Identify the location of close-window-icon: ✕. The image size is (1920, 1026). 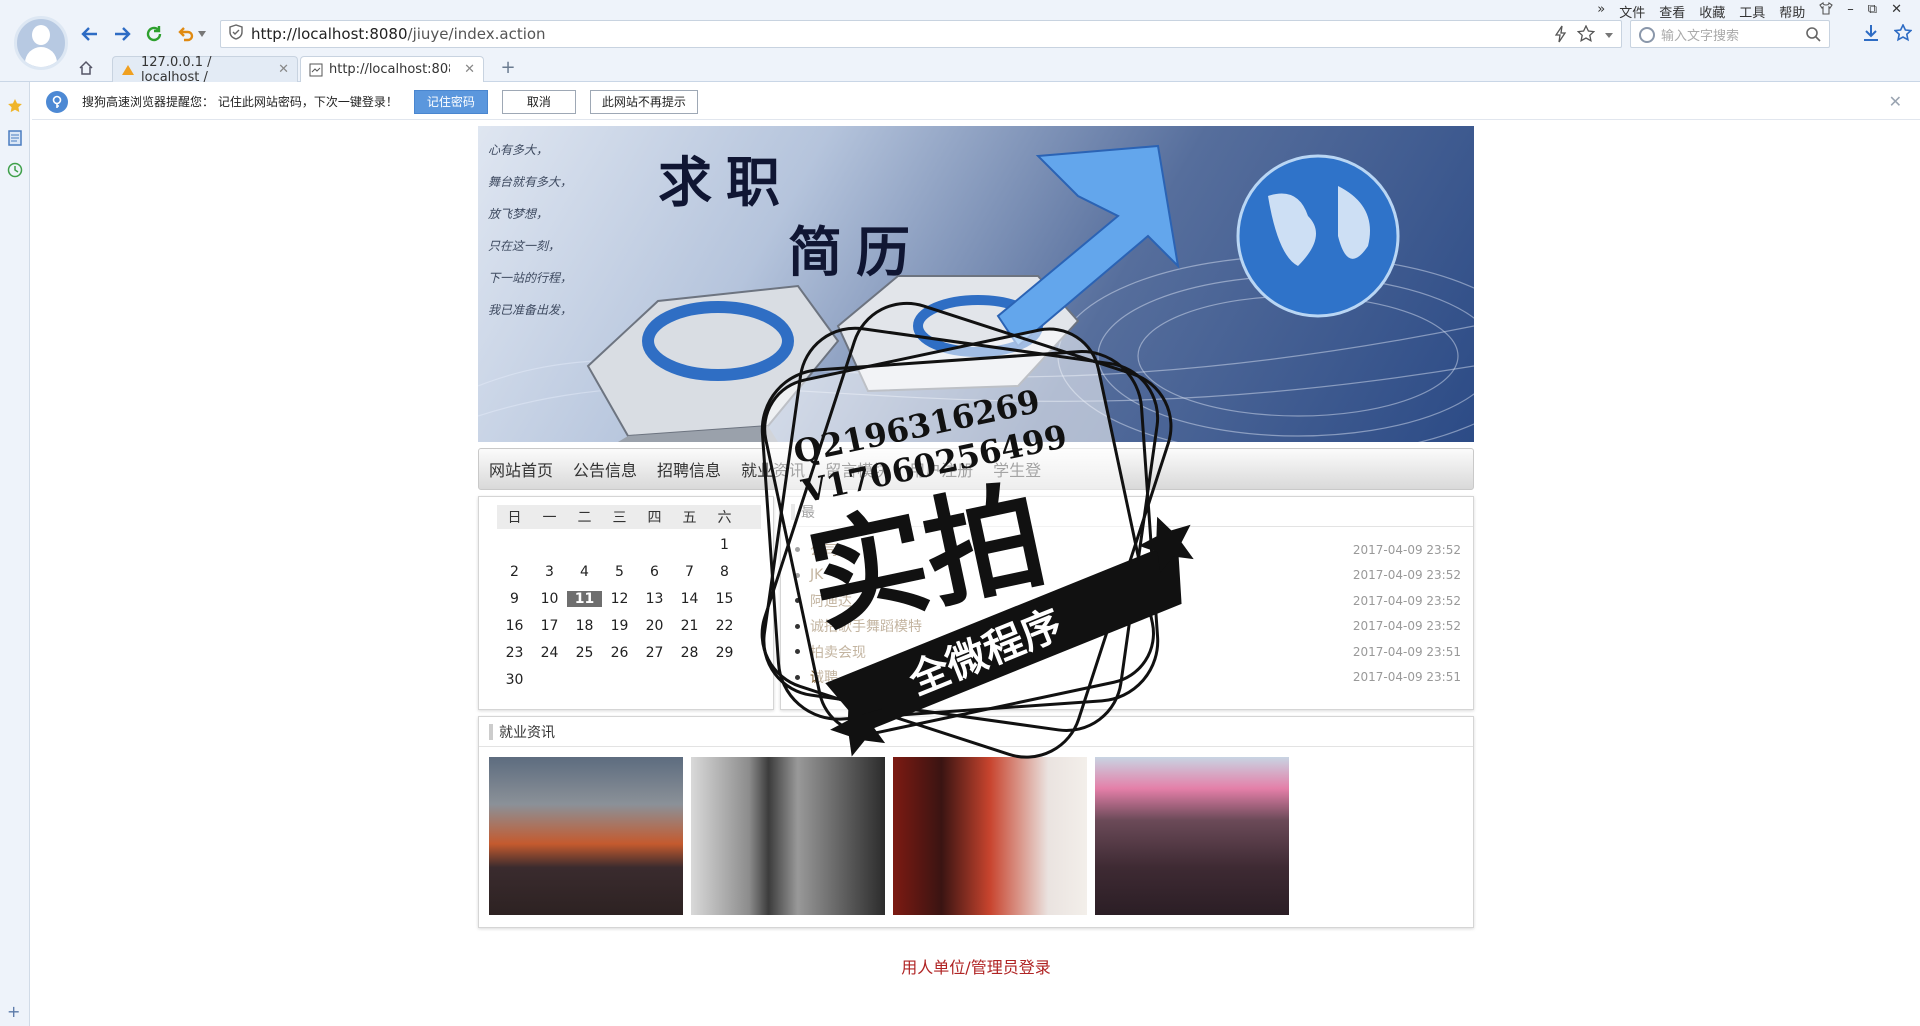
(1896, 11).